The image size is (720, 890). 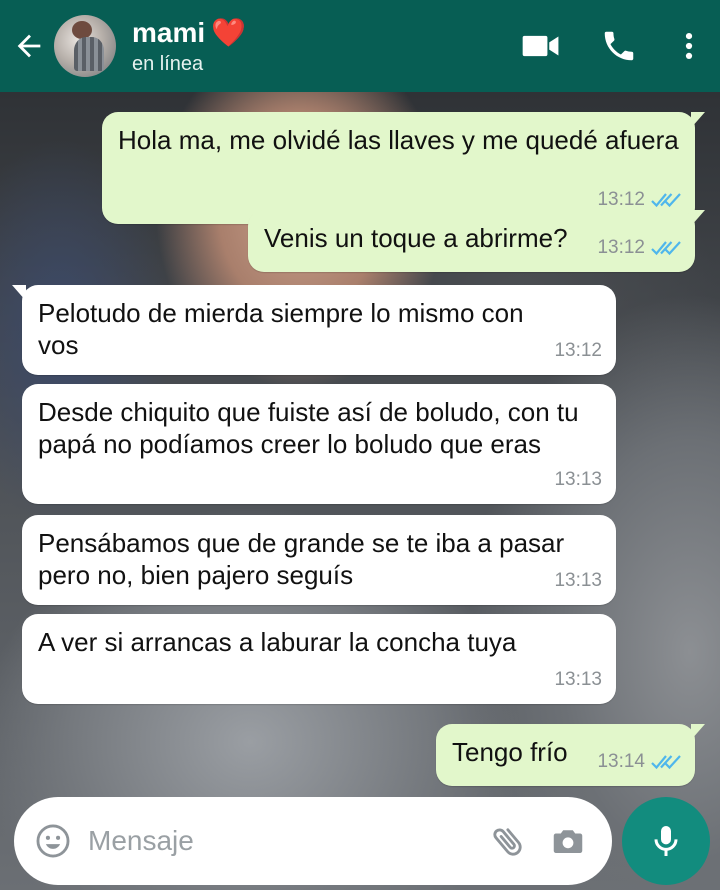 I want to click on contact-info: mami ❤️ en línea, so click(x=189, y=46).